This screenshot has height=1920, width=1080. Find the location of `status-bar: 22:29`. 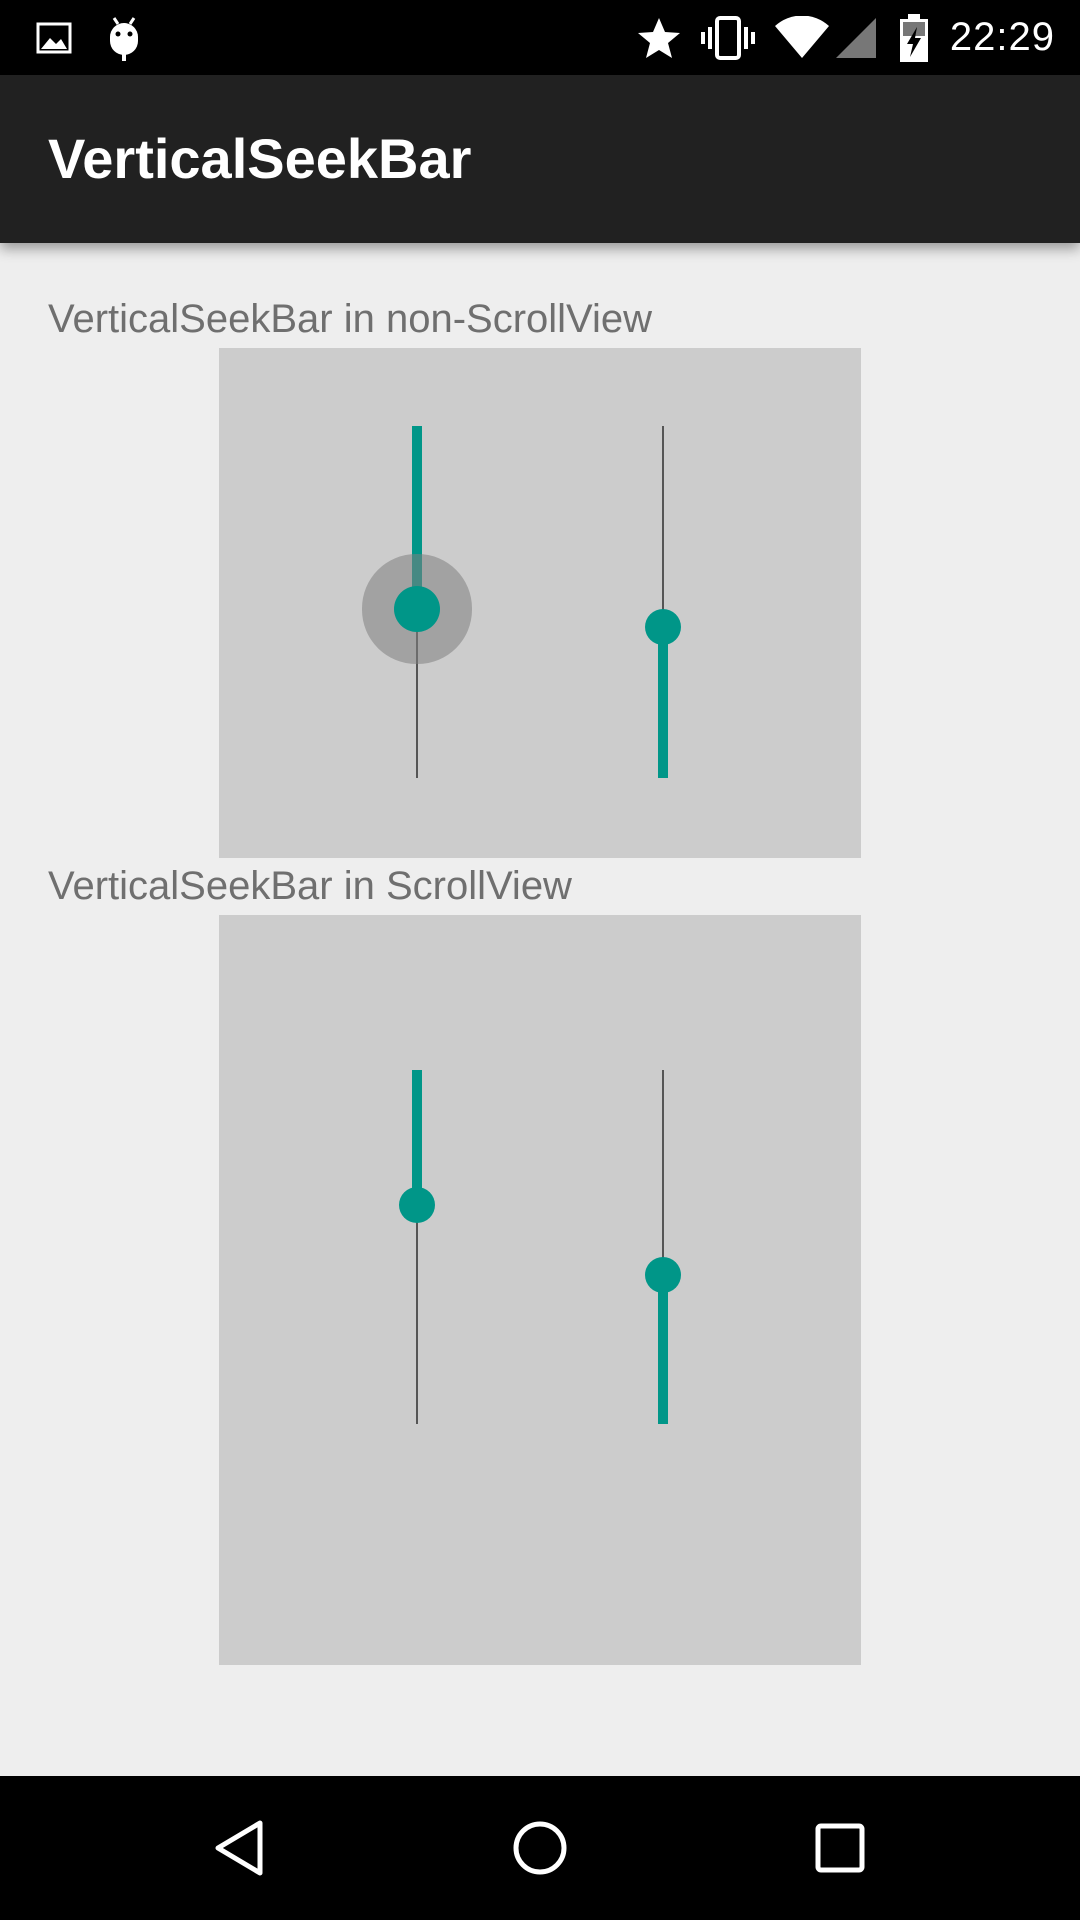

status-bar: 22:29 is located at coordinates (540, 37).